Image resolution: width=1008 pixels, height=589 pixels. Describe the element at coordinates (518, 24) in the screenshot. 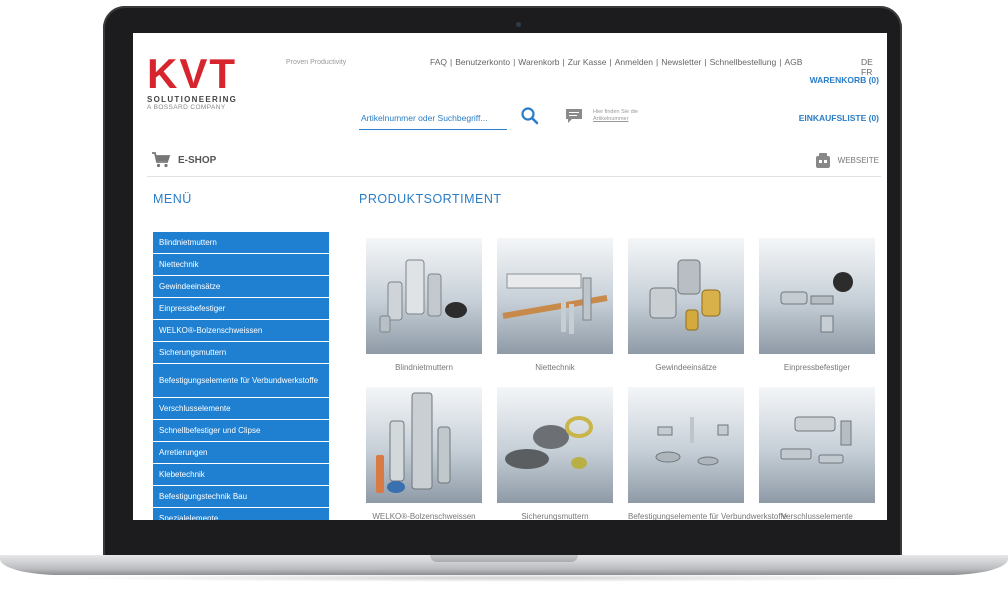

I see `camera` at that location.